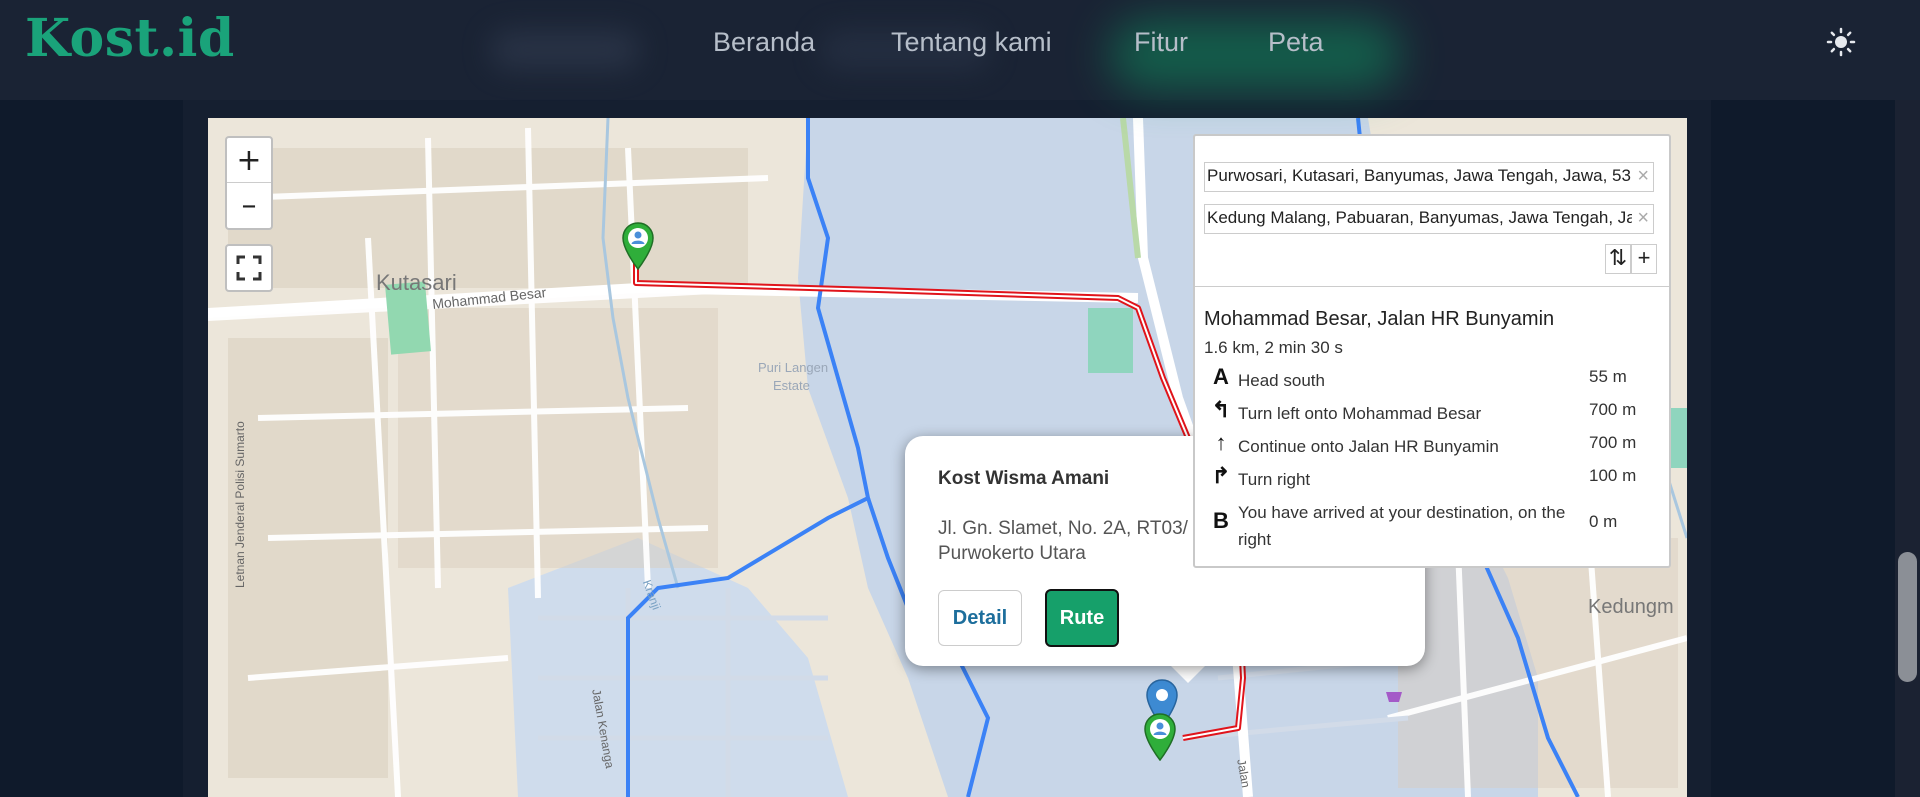  What do you see at coordinates (249, 205) in the screenshot?
I see `zoom-out-button: –` at bounding box center [249, 205].